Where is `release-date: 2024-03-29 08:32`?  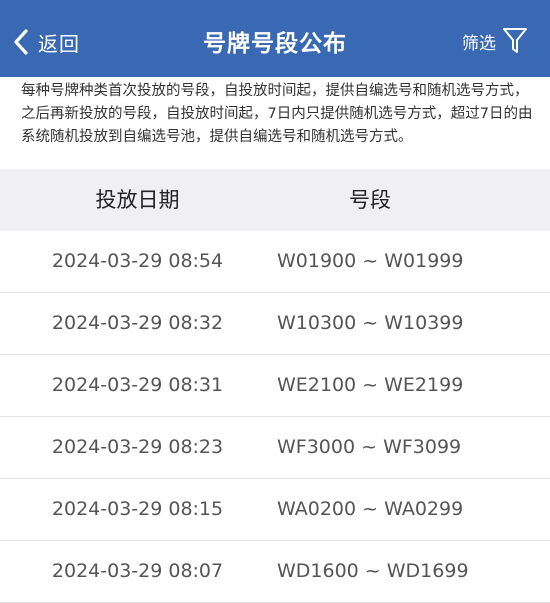 release-date: 2024-03-29 08:32 is located at coordinates (137, 323).